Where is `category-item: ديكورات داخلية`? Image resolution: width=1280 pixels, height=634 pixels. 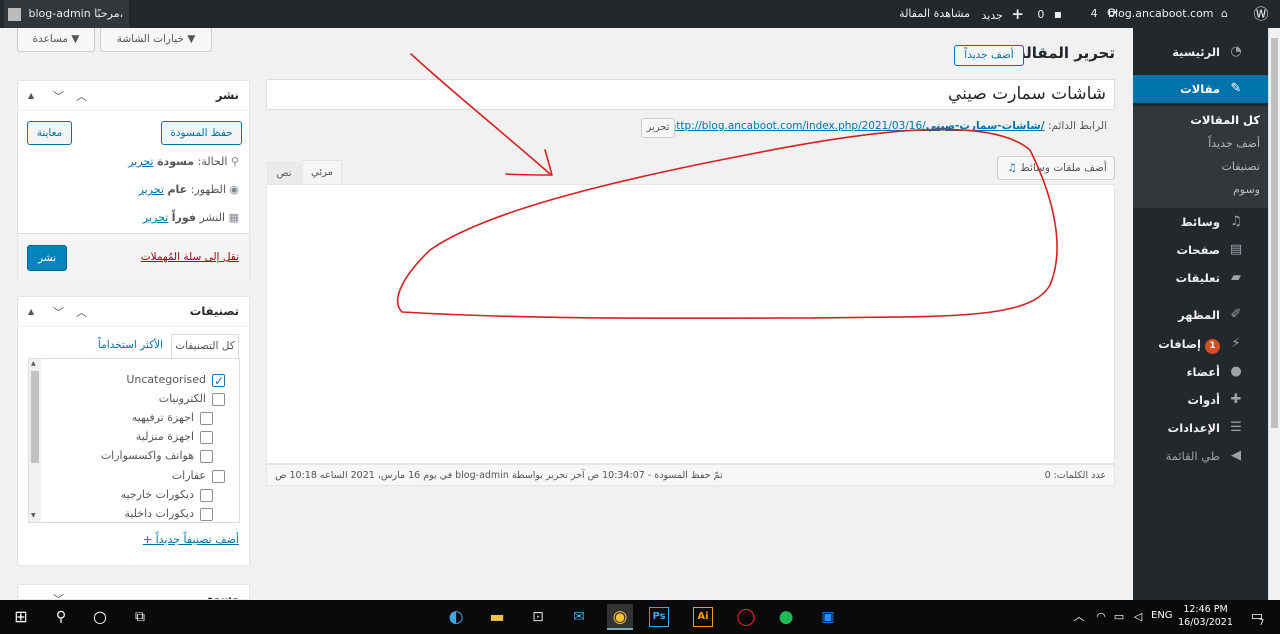
category-item: ديكورات داخلية is located at coordinates (168, 513).